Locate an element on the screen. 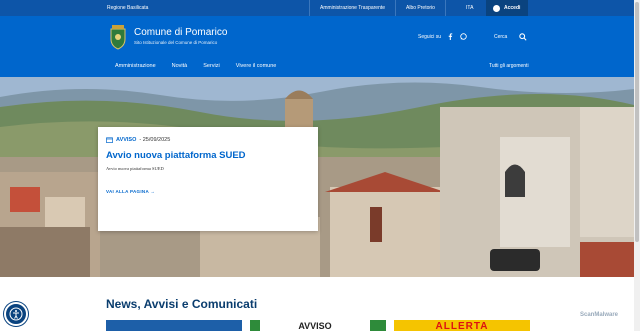 The image size is (640, 333). card-description: Avvio nuova piattaforma SUED is located at coordinates (135, 168).